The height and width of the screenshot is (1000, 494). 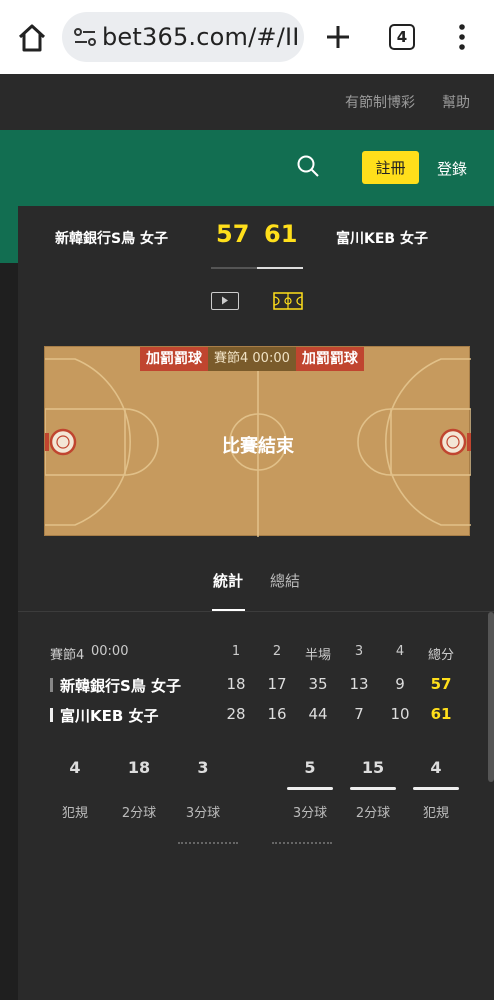 What do you see at coordinates (110, 651) in the screenshot?
I see `period-clock: 00:00` at bounding box center [110, 651].